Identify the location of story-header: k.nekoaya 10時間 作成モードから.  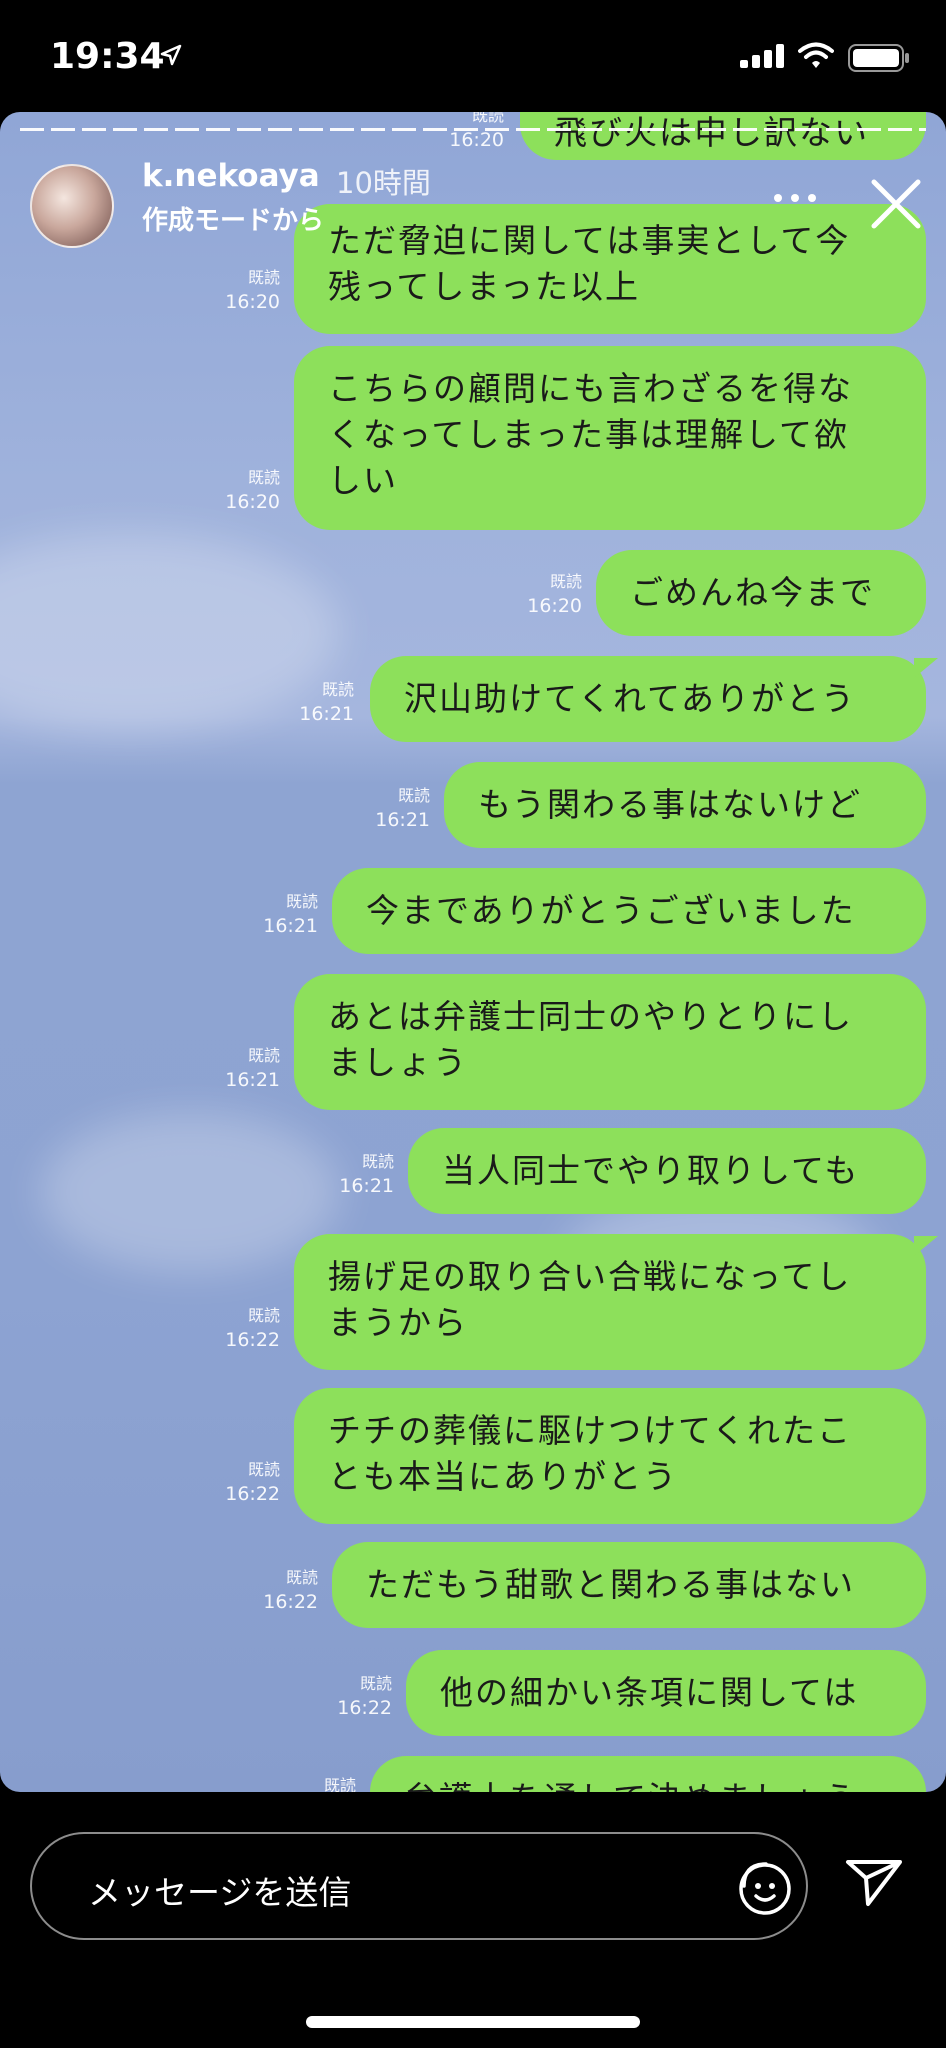
(473, 202).